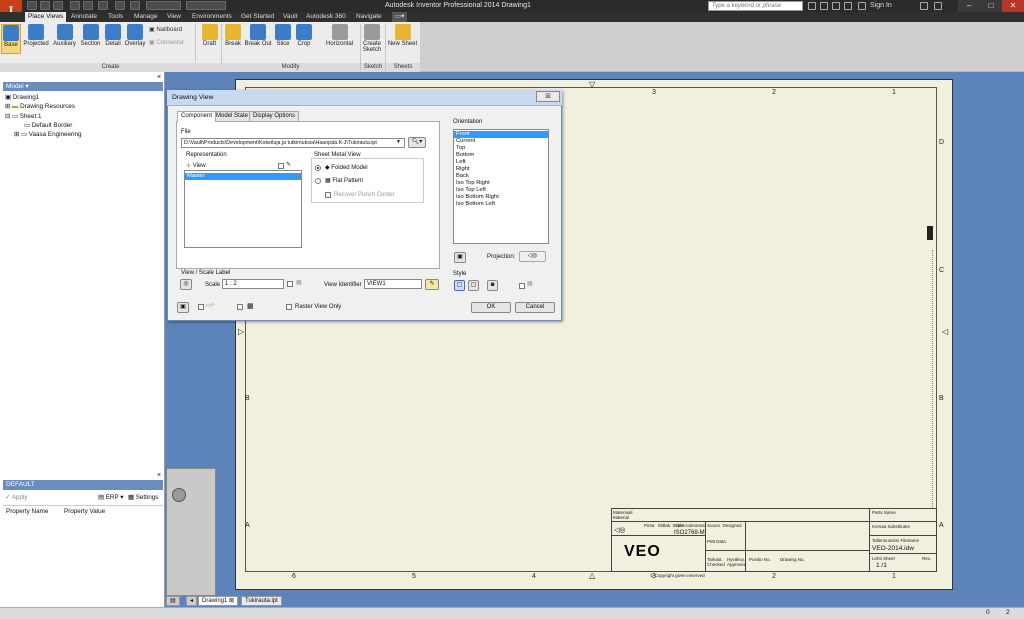  I want to click on auxiliary-view-button: Auxiliary, so click(64, 39).